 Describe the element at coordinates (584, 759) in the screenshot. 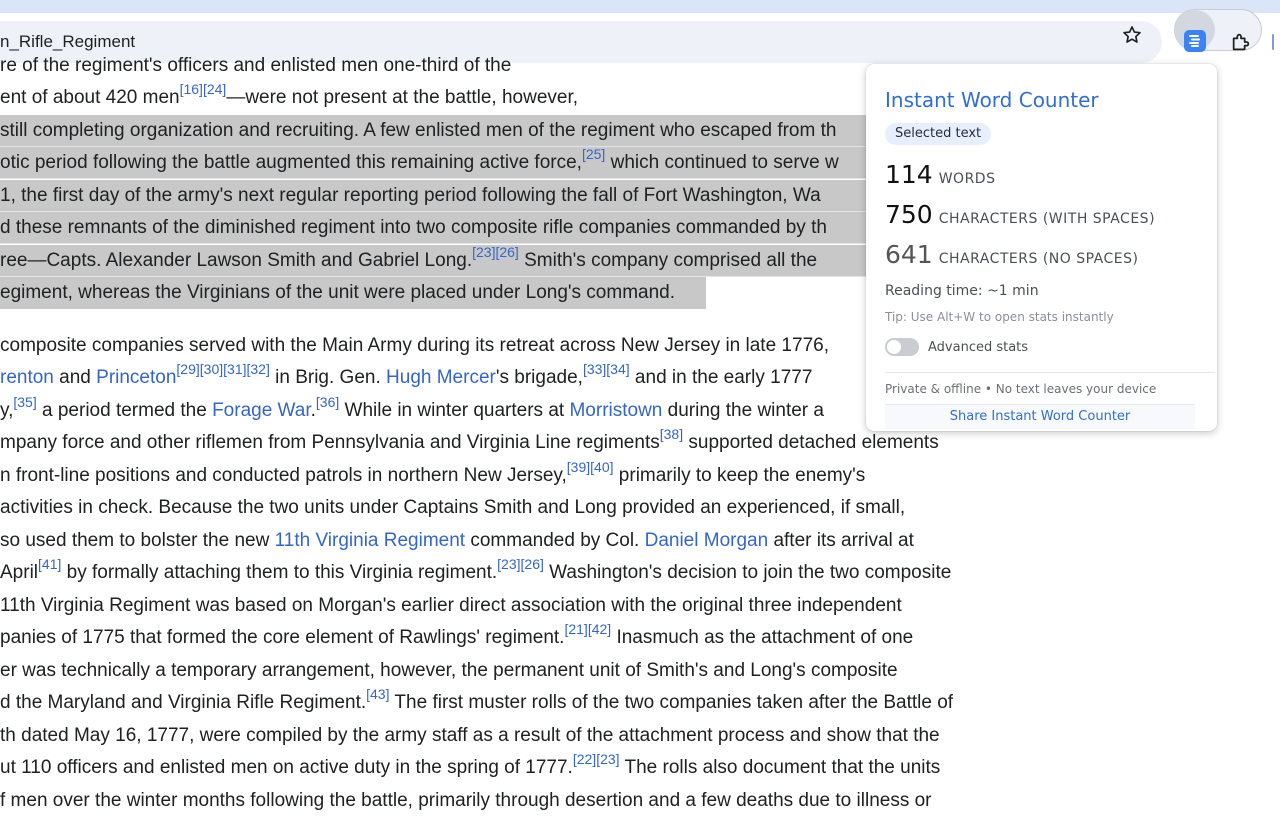

I see `citation: [22]` at that location.